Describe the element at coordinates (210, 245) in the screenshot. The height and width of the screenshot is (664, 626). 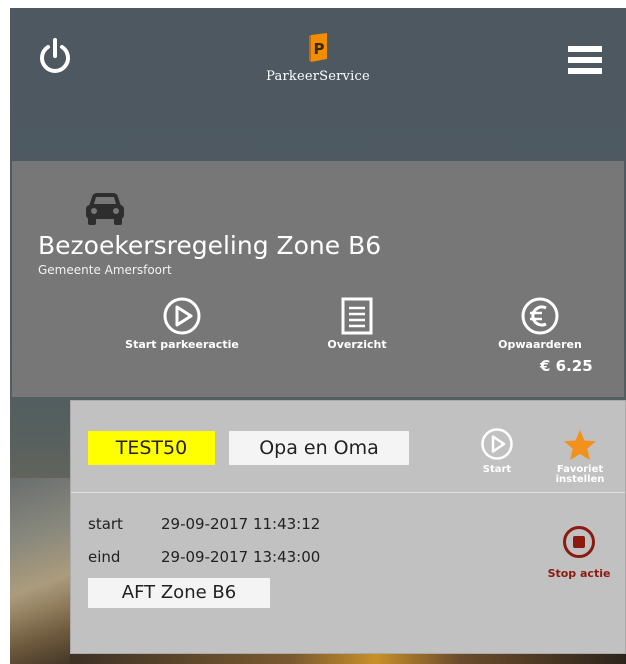
I see `zone-title: Bezoekersregeling Zone B6` at that location.